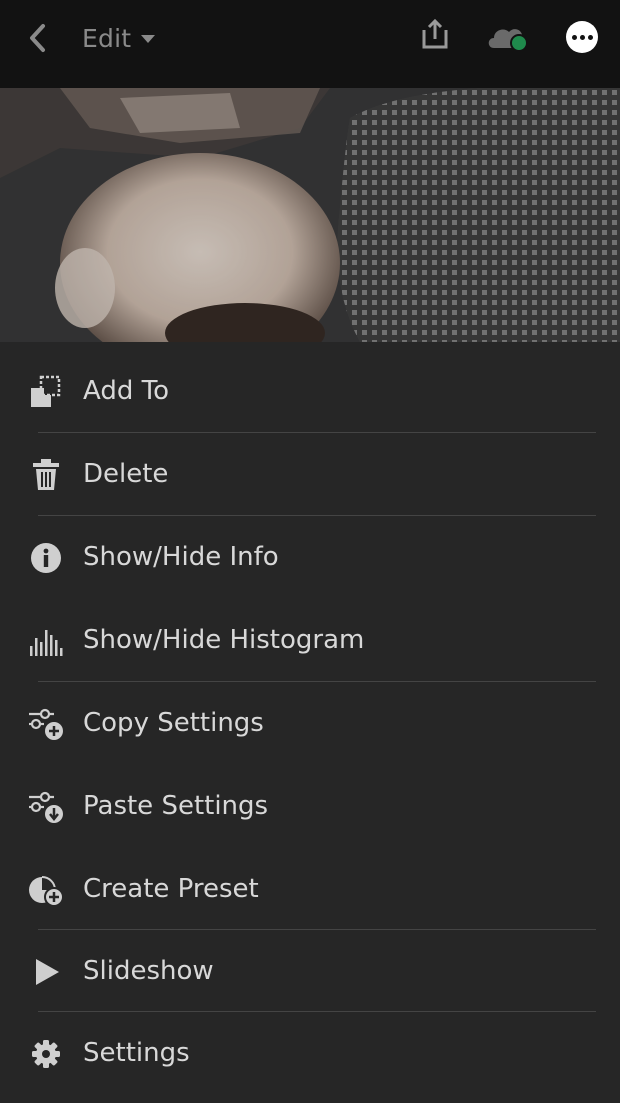 The height and width of the screenshot is (1103, 620). Describe the element at coordinates (148, 971) in the screenshot. I see `menu-item-label: Slideshow` at that location.